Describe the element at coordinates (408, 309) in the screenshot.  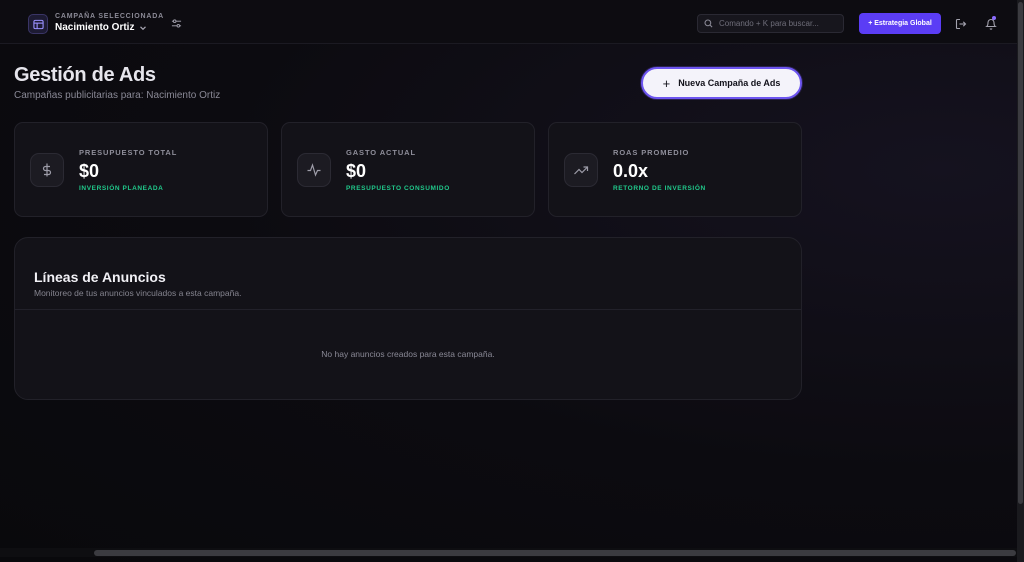
I see `divider` at that location.